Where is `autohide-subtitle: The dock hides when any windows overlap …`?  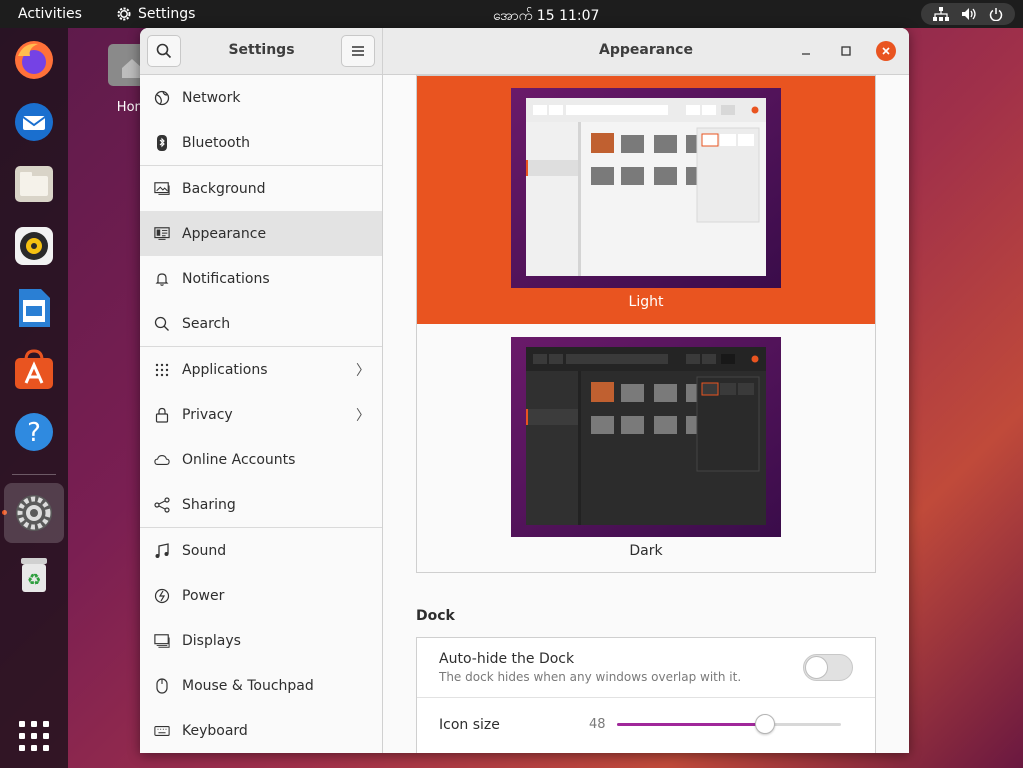
autohide-subtitle: The dock hides when any windows overlap … is located at coordinates (590, 677).